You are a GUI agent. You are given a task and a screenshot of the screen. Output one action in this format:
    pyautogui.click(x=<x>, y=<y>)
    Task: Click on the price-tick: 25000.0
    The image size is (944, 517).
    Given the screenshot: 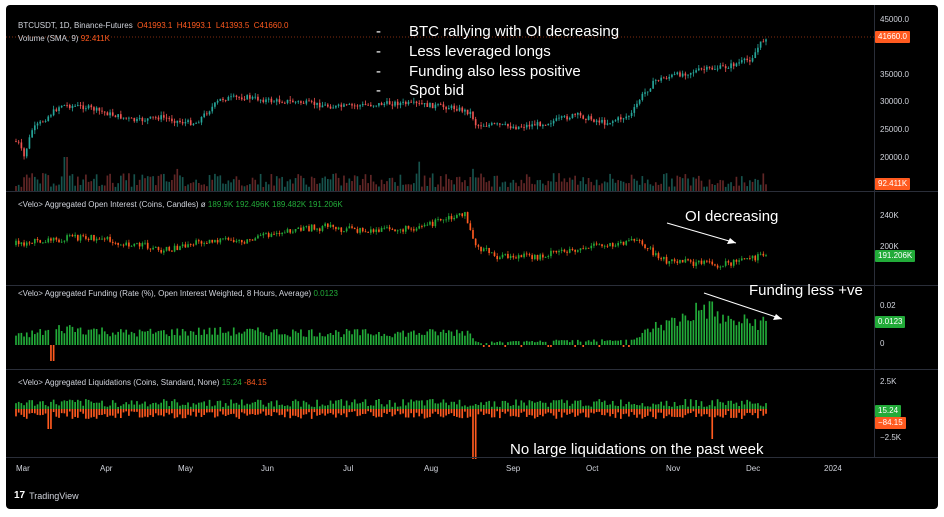 What is the action you would take?
    pyautogui.click(x=894, y=129)
    